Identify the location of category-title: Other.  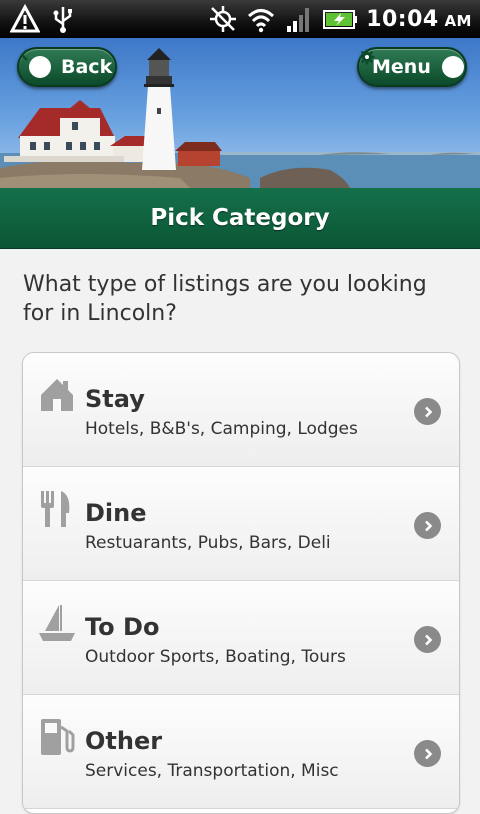
(124, 741).